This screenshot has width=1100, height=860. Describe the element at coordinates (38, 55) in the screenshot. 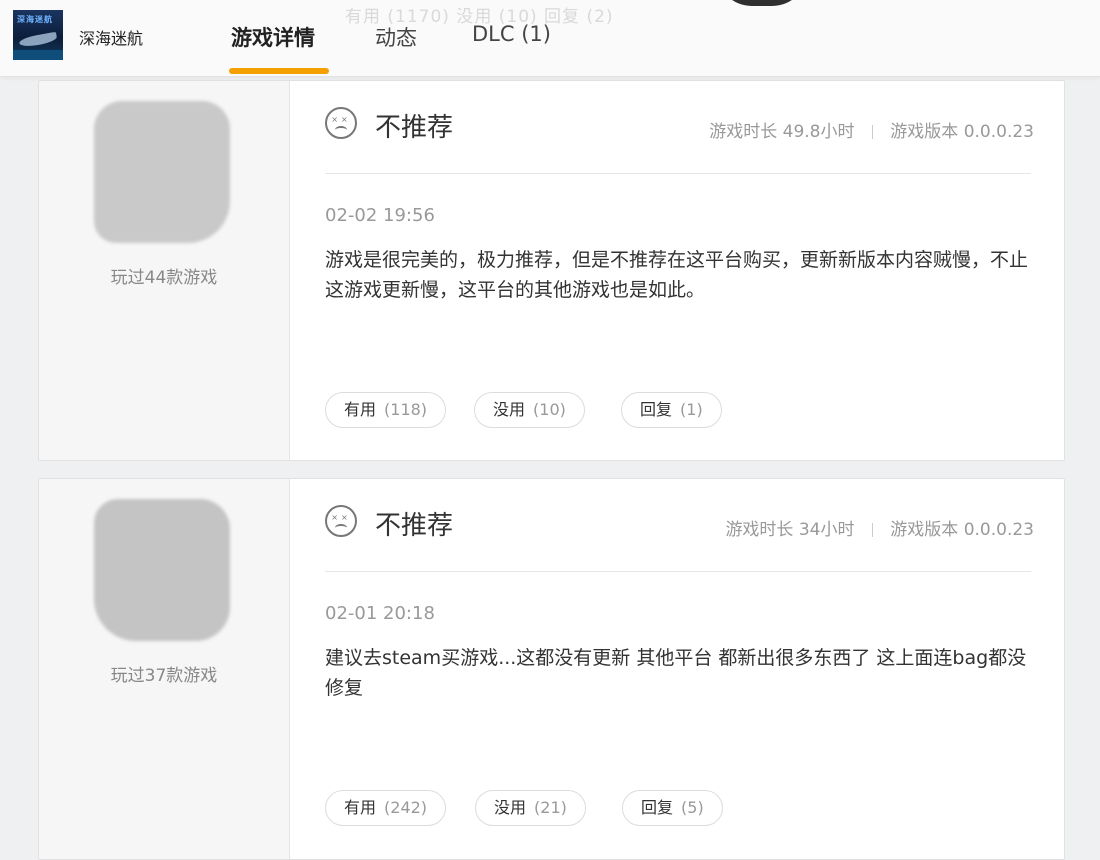

I see `sea-icon` at that location.